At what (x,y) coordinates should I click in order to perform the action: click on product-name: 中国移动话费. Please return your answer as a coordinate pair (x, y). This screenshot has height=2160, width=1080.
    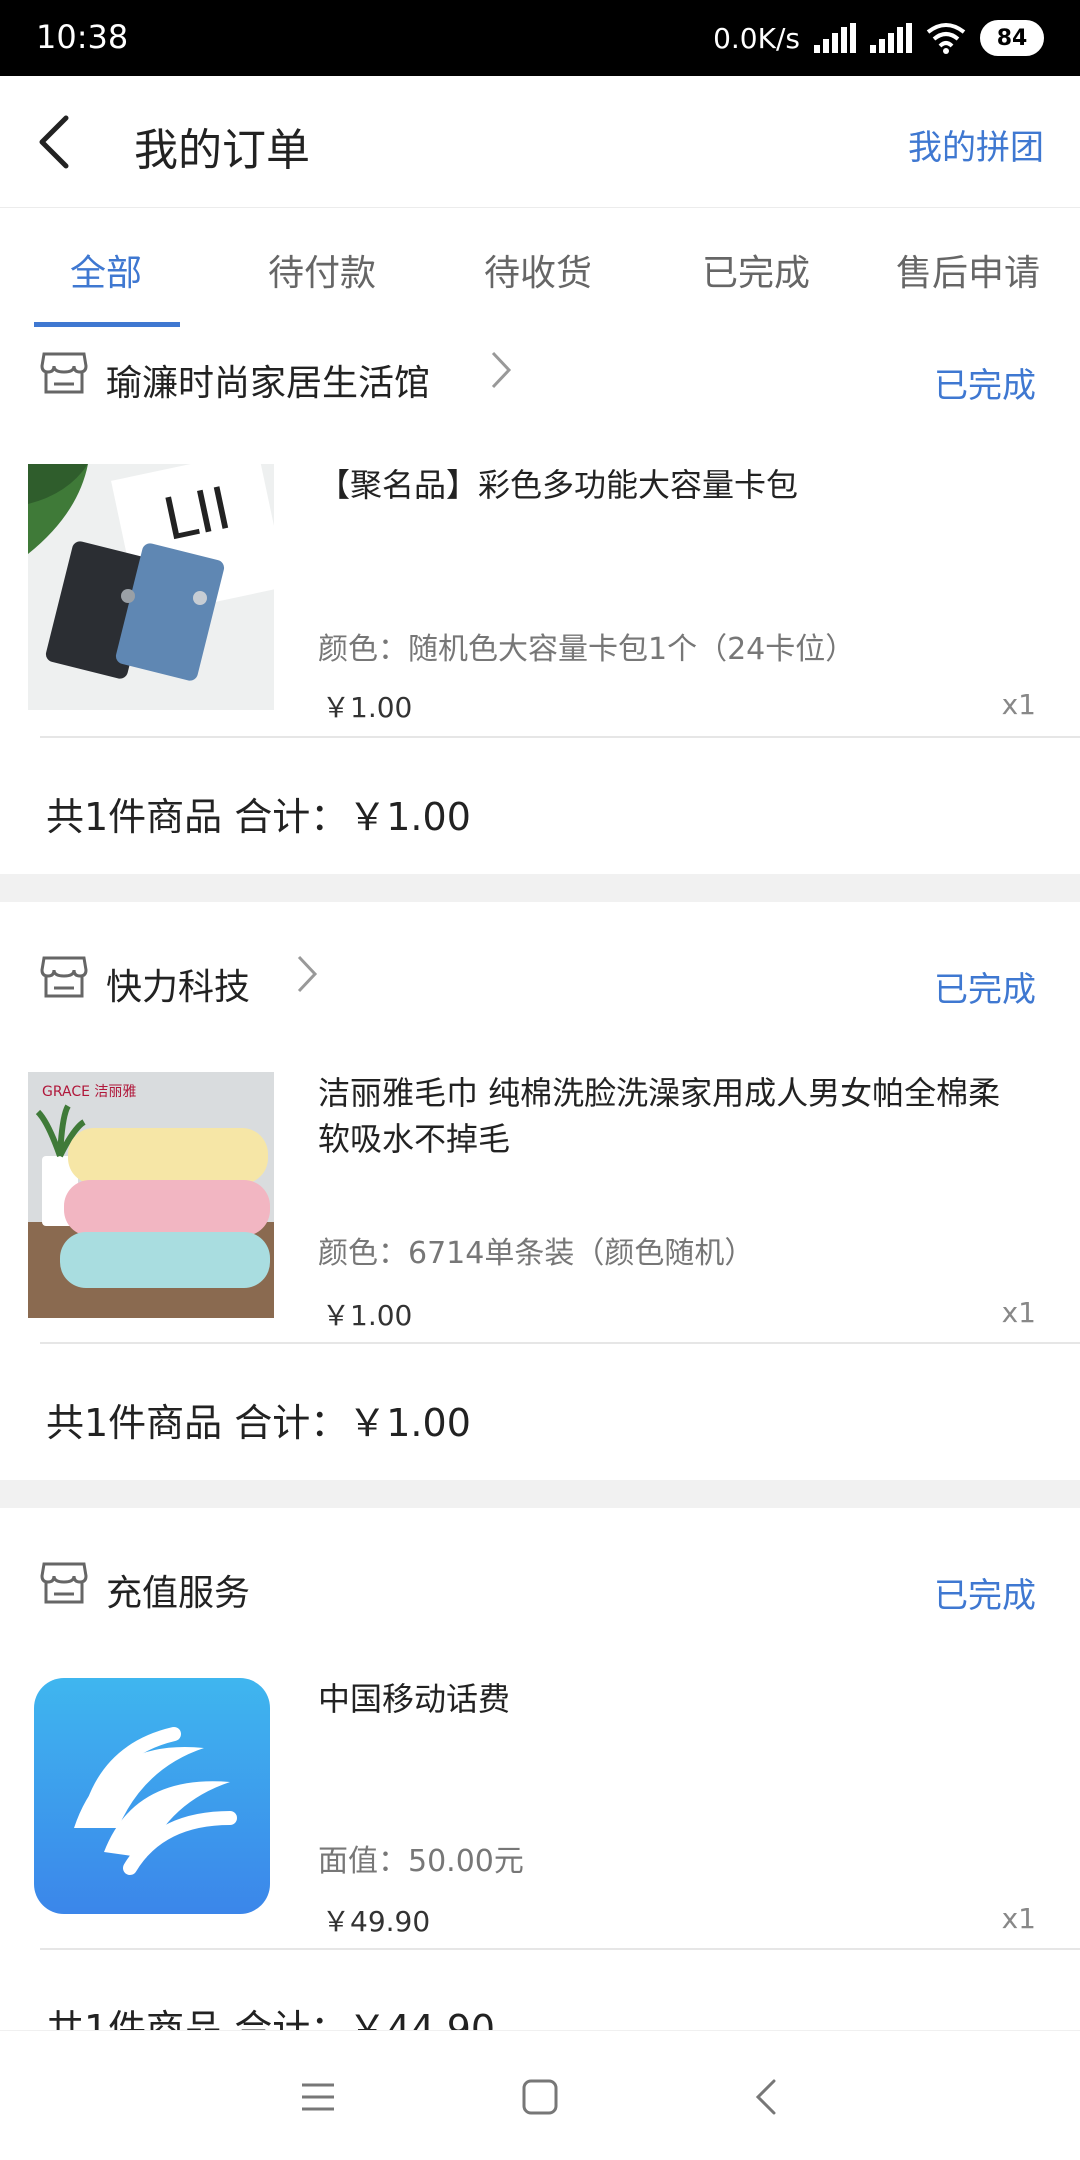
    Looking at the image, I should click on (674, 1699).